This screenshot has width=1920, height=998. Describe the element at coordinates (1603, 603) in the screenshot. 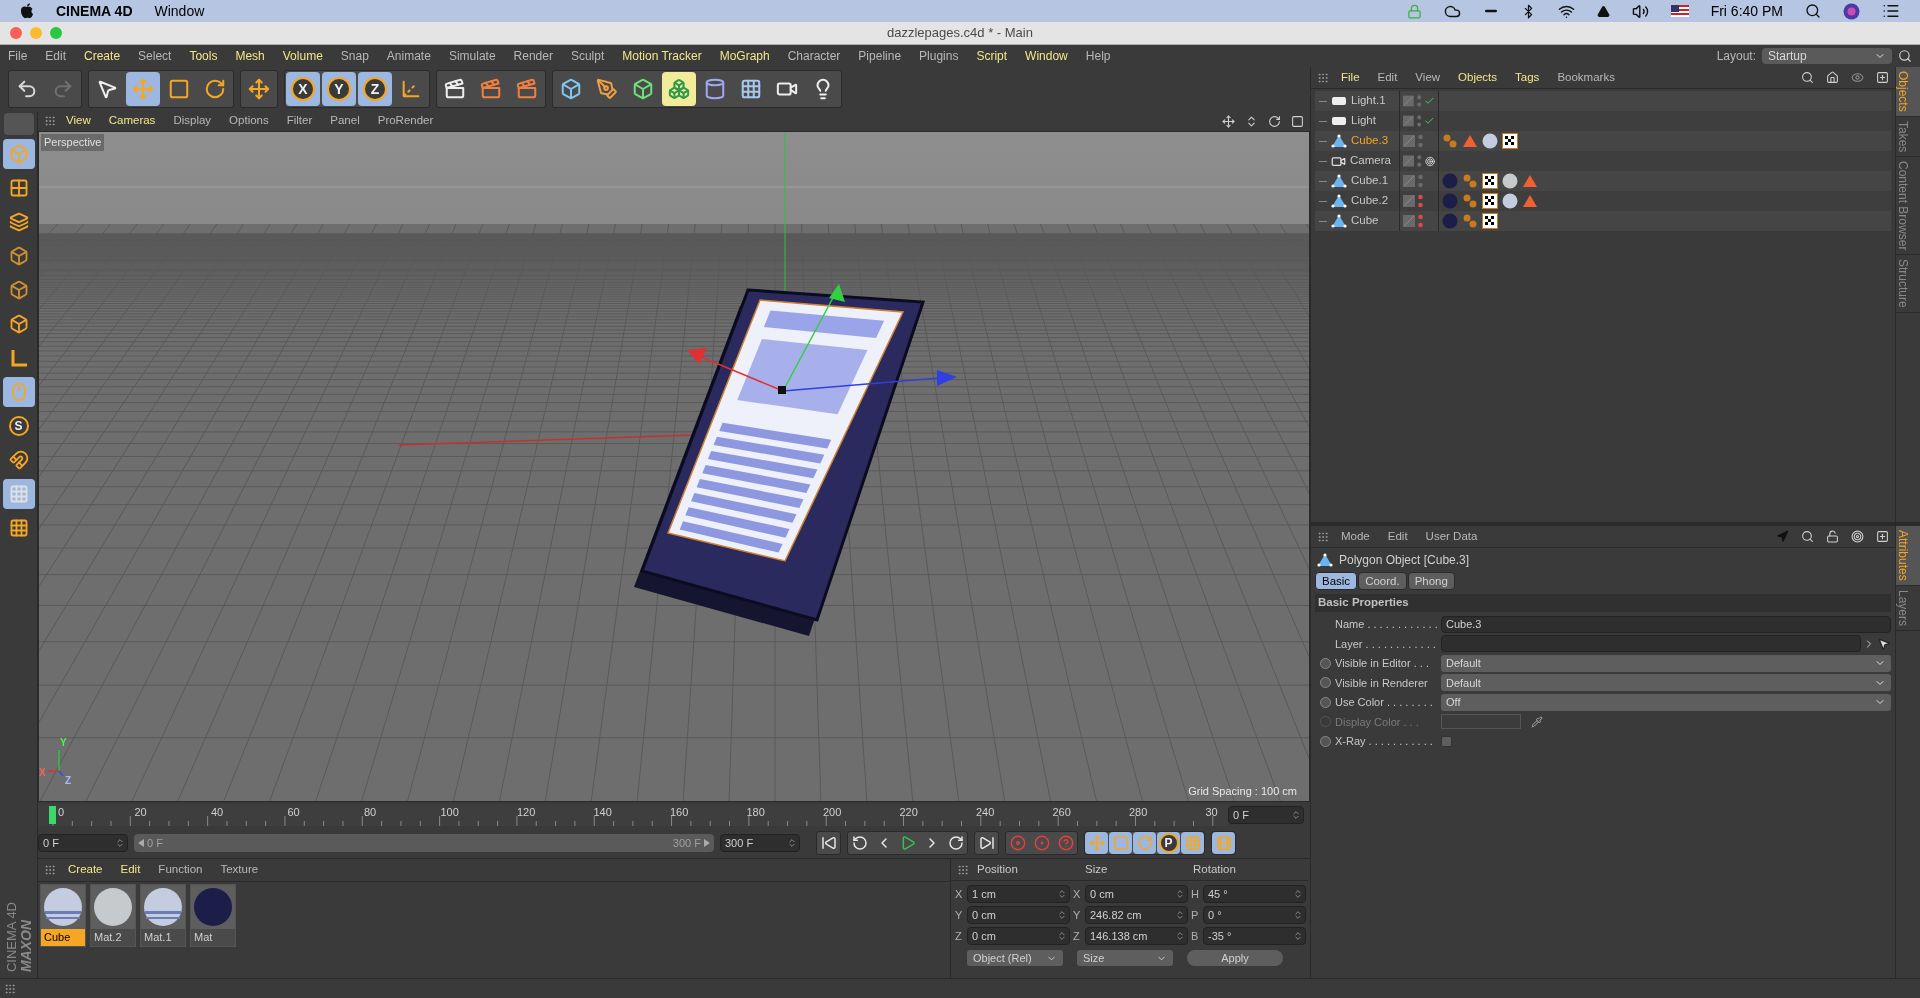

I see `section-header: Basic Properties` at that location.